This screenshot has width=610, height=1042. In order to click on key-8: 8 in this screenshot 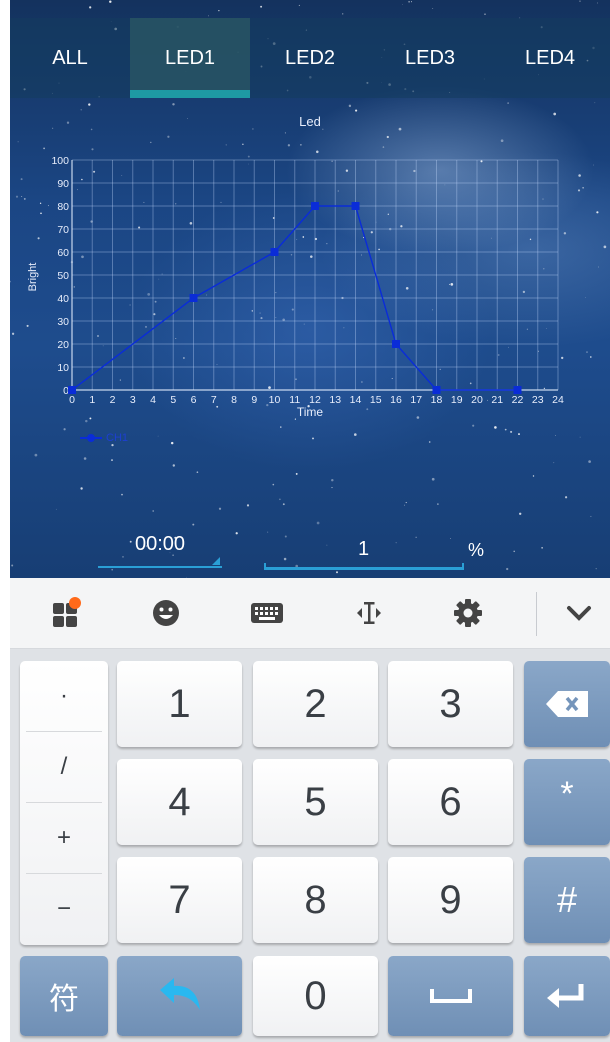, I will do `click(315, 900)`.